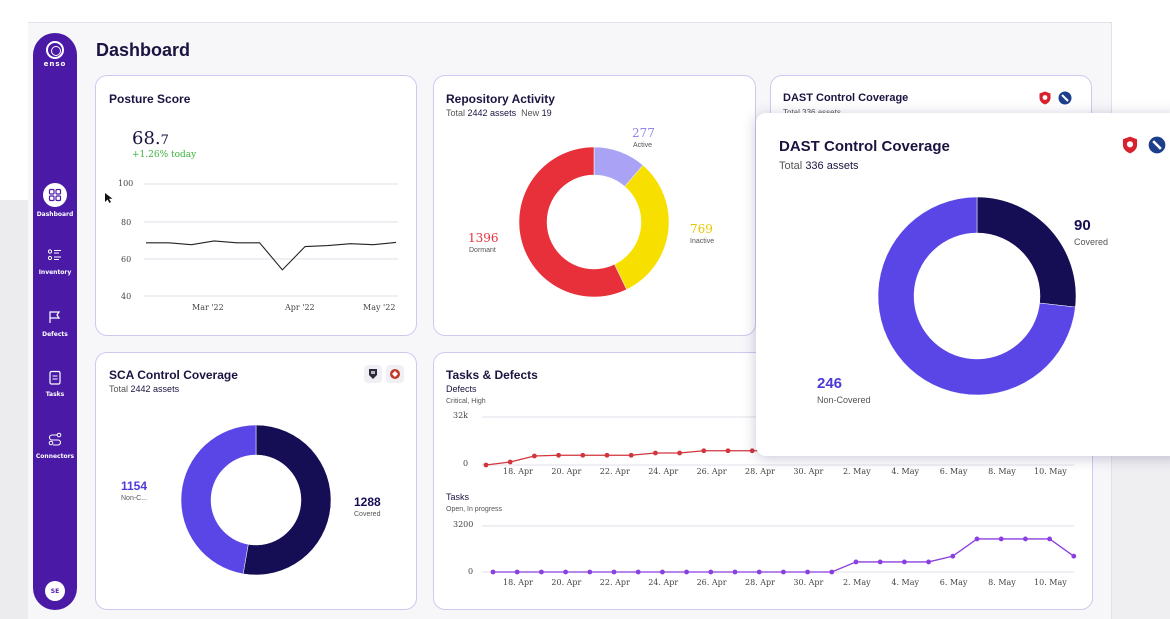 The image size is (1170, 619). I want to click on sidebar-item-connectors: Connectors, so click(55, 444).